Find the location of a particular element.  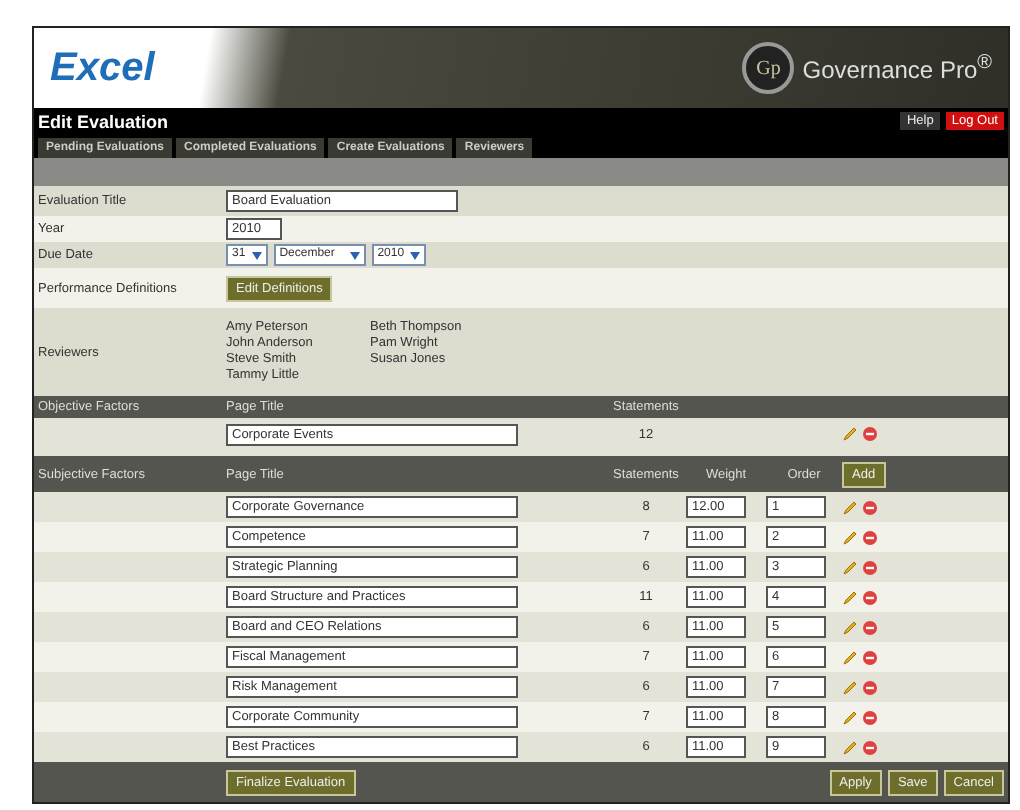

brand-badge: Gp is located at coordinates (768, 68).